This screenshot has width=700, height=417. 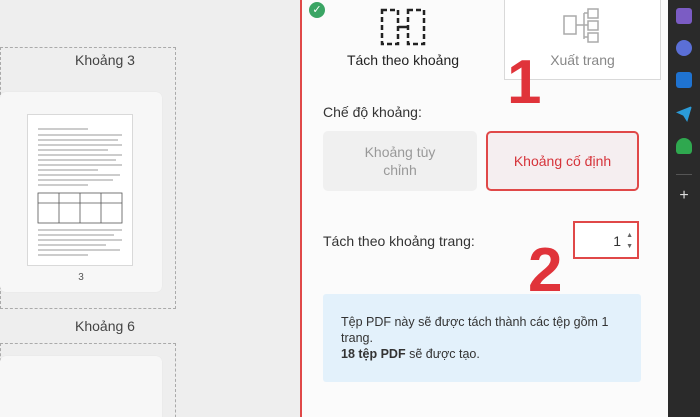 What do you see at coordinates (545, 270) in the screenshot?
I see `annotation-step-2: 2` at bounding box center [545, 270].